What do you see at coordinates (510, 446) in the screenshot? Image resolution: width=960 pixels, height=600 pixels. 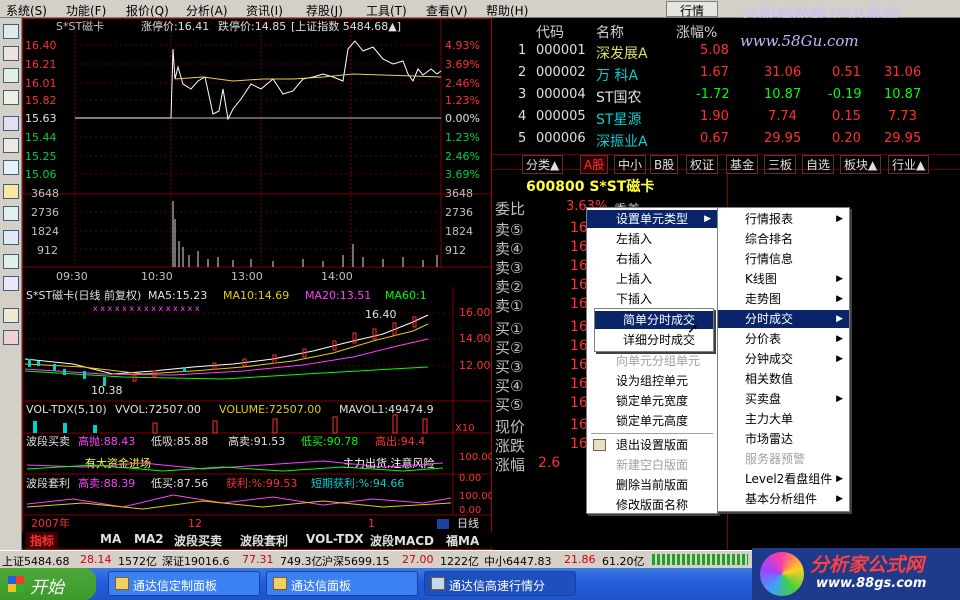 I see `change-label: 涨跌` at bounding box center [510, 446].